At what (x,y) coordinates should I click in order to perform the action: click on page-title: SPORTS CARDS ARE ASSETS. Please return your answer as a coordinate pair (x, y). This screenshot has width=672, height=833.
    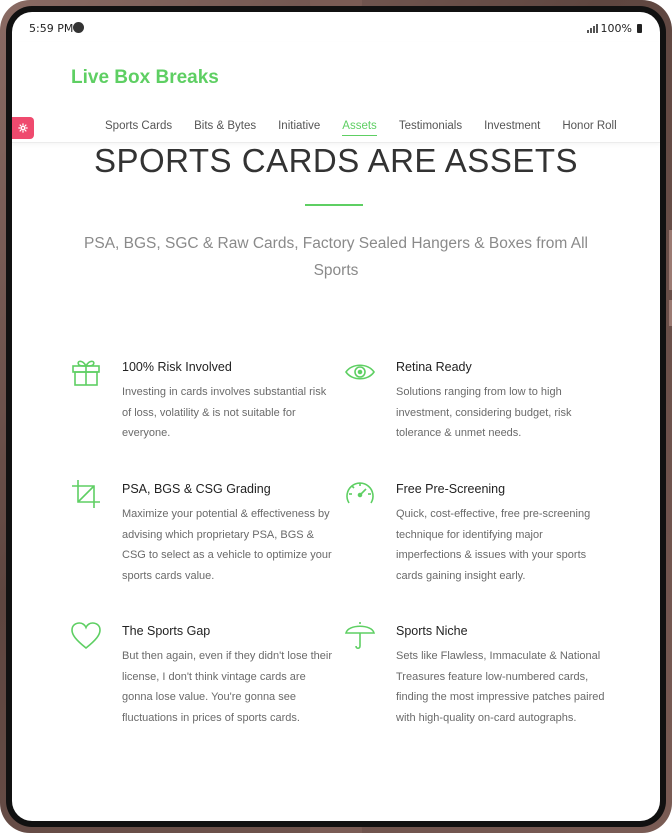
    Looking at the image, I should click on (336, 160).